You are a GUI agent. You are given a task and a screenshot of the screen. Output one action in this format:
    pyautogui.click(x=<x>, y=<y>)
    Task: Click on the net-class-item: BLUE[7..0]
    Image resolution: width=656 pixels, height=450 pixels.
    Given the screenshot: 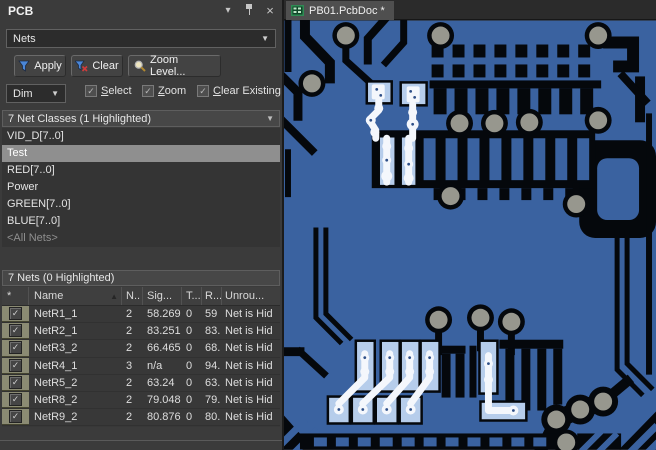 What is the action you would take?
    pyautogui.click(x=141, y=221)
    